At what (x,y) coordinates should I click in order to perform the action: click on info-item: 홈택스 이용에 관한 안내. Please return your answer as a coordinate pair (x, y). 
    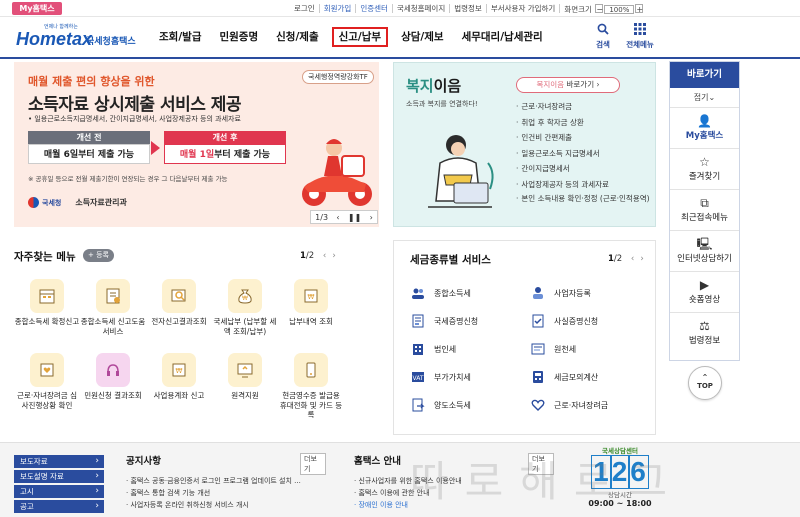
    Looking at the image, I should click on (454, 493).